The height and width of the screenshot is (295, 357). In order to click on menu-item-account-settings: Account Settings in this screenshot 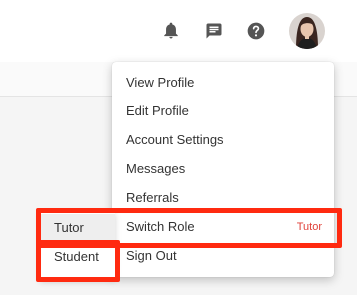, I will do `click(223, 140)`.